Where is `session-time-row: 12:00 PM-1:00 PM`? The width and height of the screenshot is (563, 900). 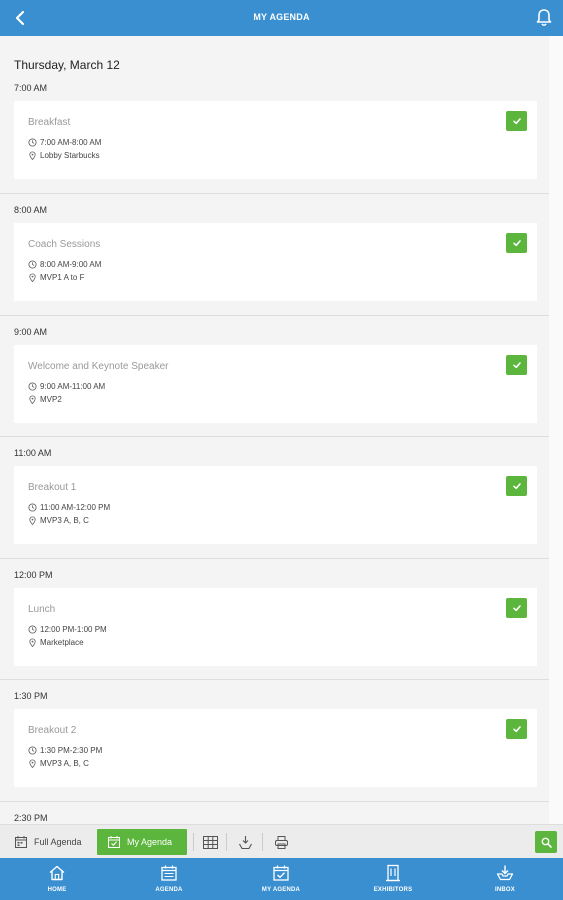
session-time-row: 12:00 PM-1:00 PM is located at coordinates (67, 629).